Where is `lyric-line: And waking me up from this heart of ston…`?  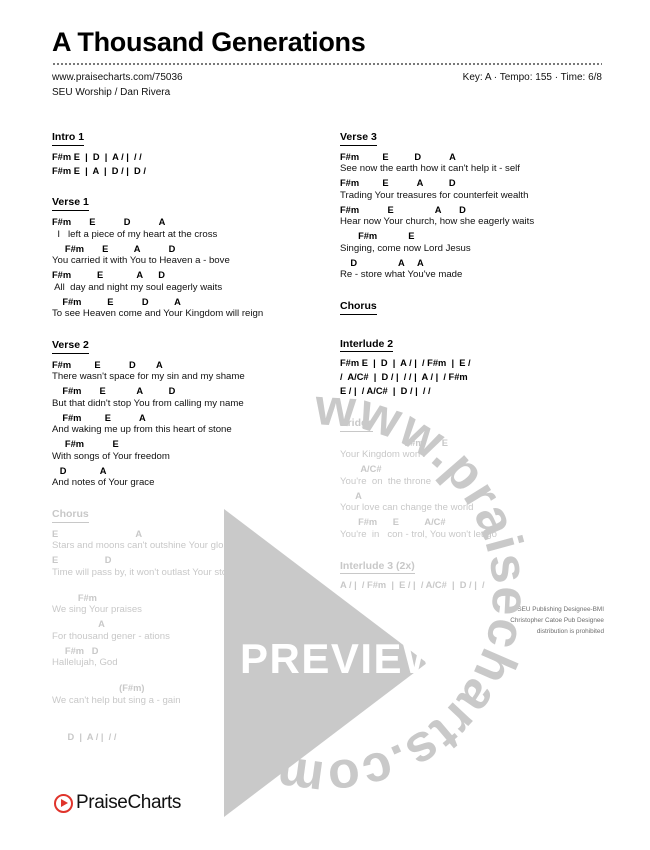
lyric-line: And waking me up from this heart of ston… is located at coordinates (142, 430).